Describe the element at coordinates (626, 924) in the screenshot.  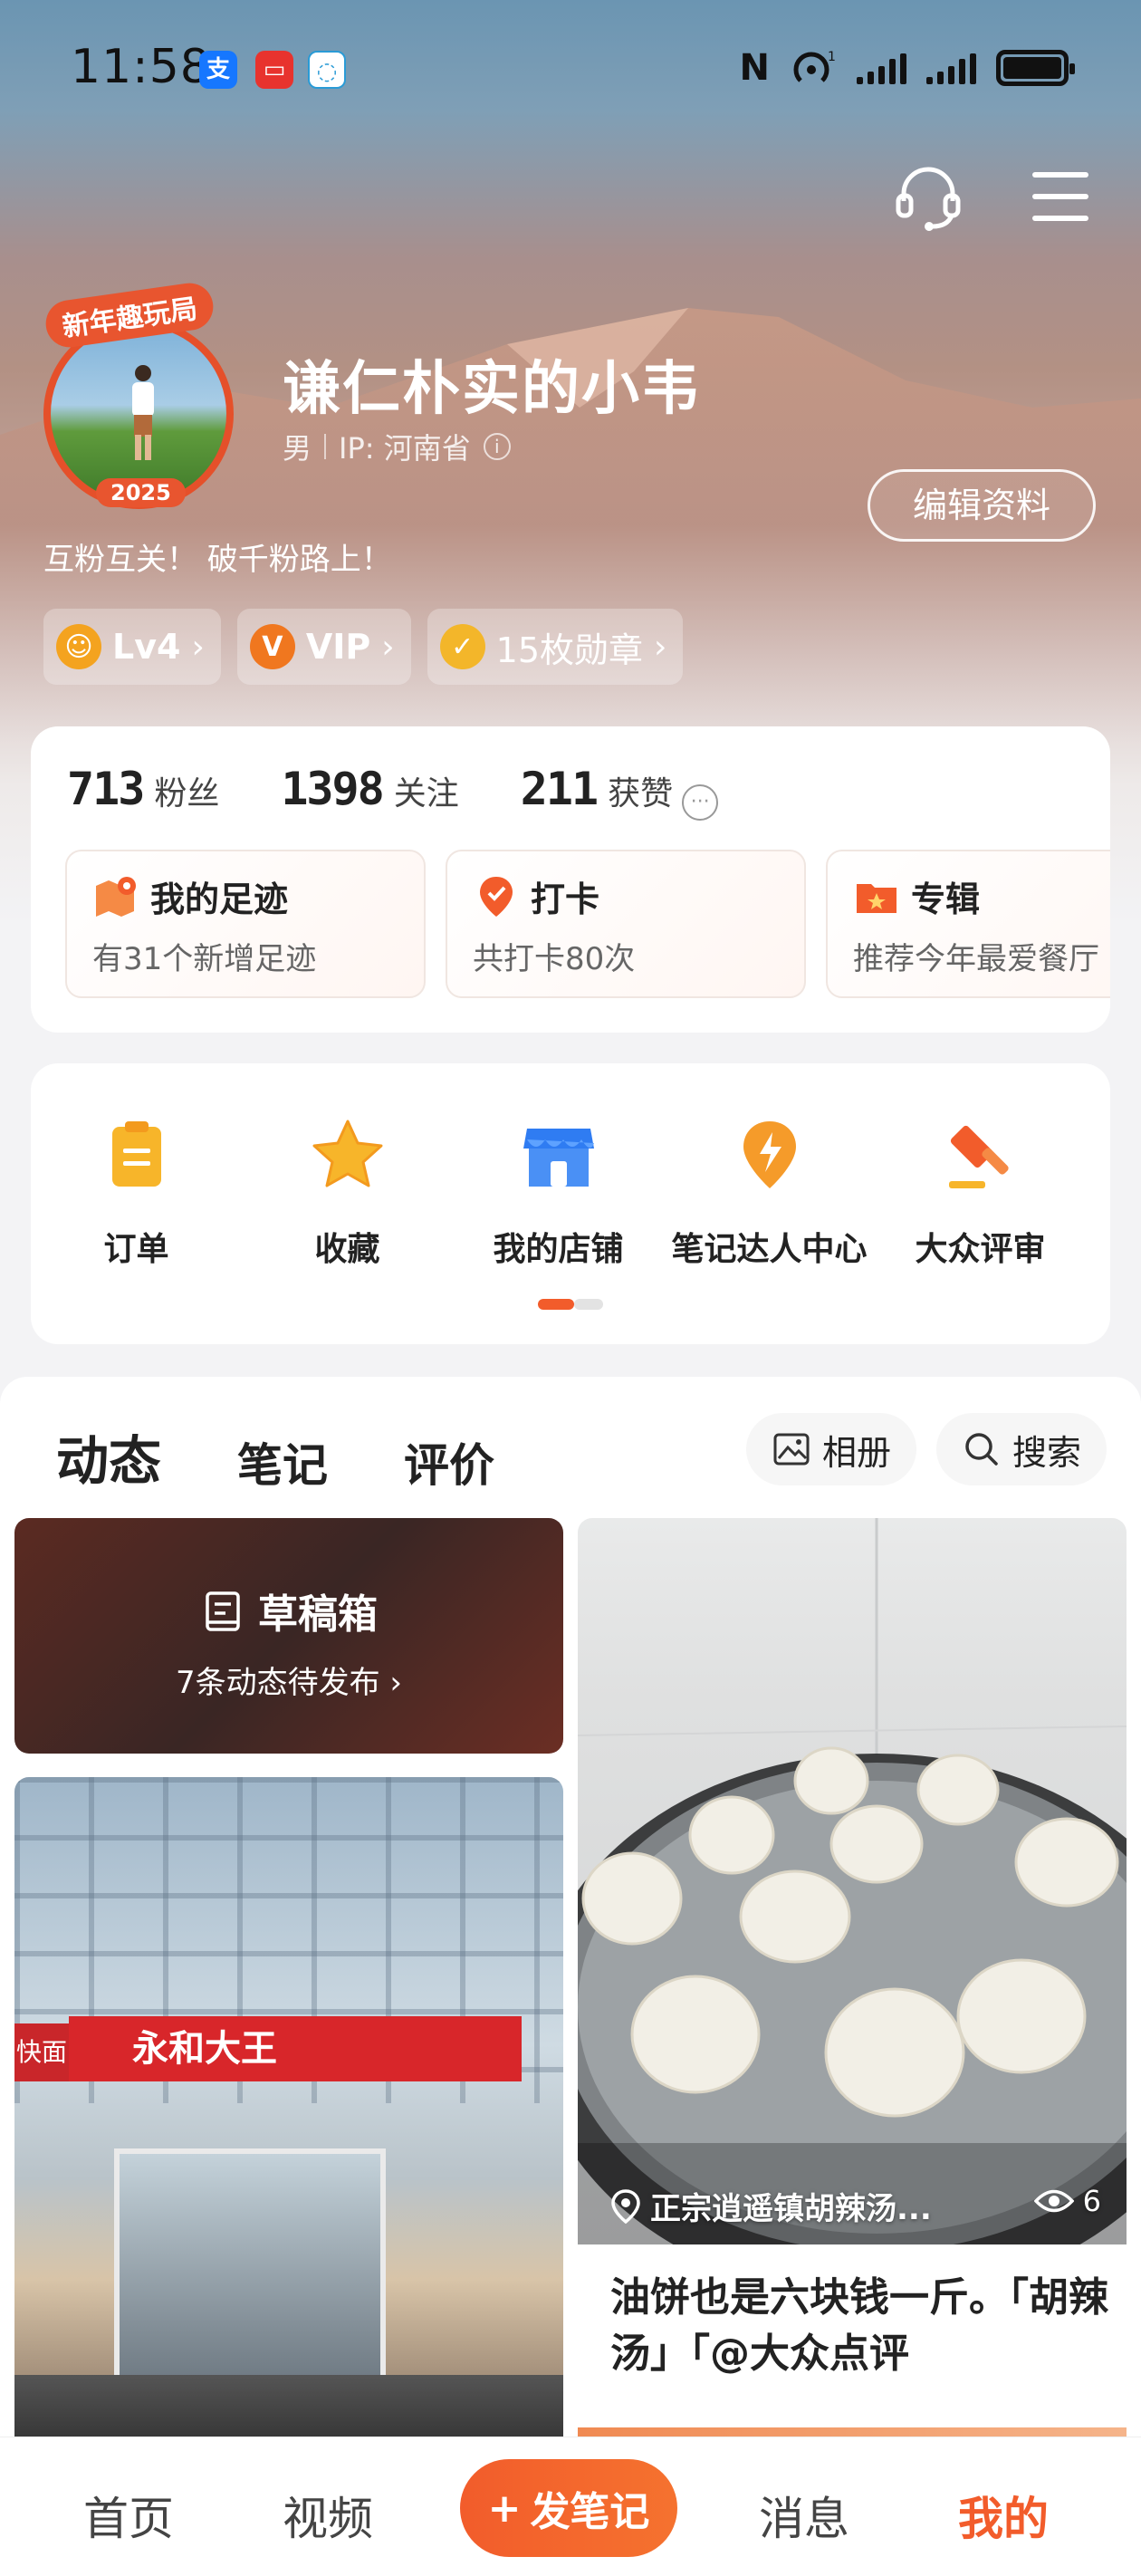
I see `checkin-card: 打卡 共打卡80次` at that location.